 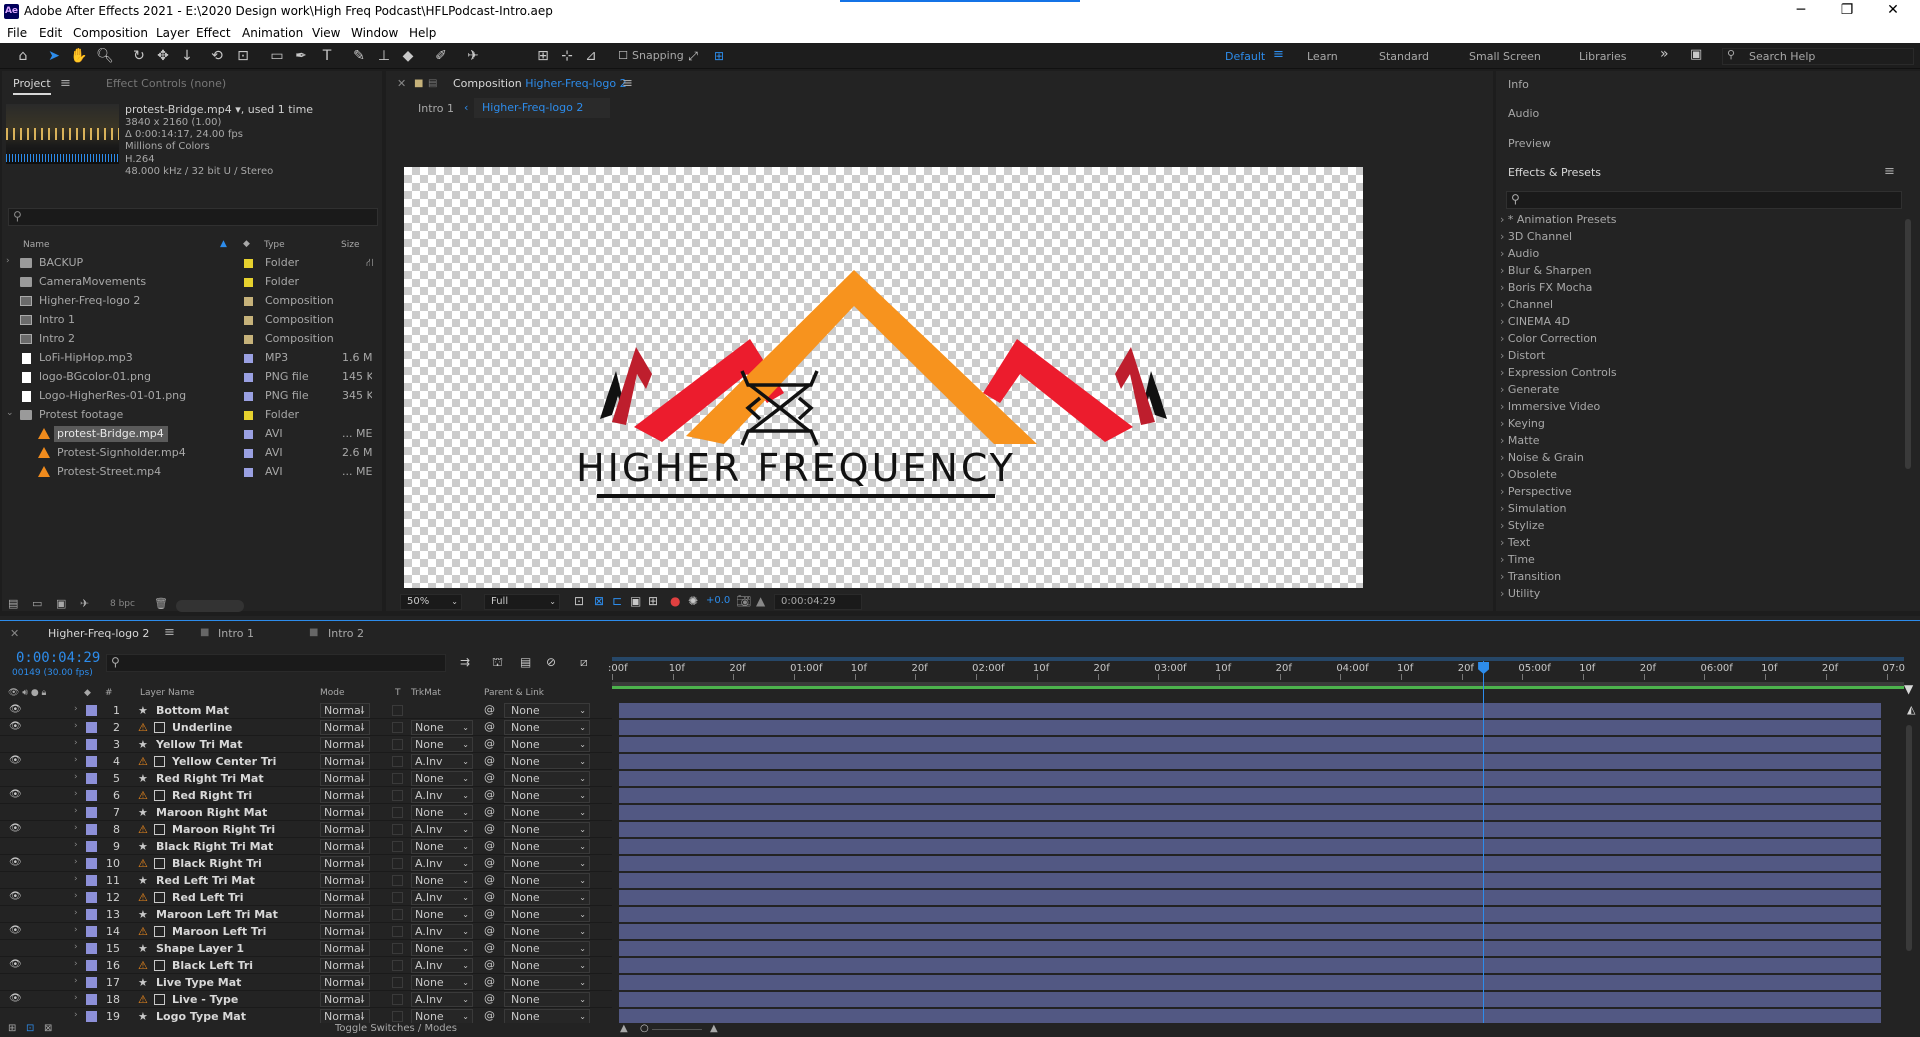 What do you see at coordinates (1522, 525) in the screenshot?
I see `effect-category: › Stylize` at bounding box center [1522, 525].